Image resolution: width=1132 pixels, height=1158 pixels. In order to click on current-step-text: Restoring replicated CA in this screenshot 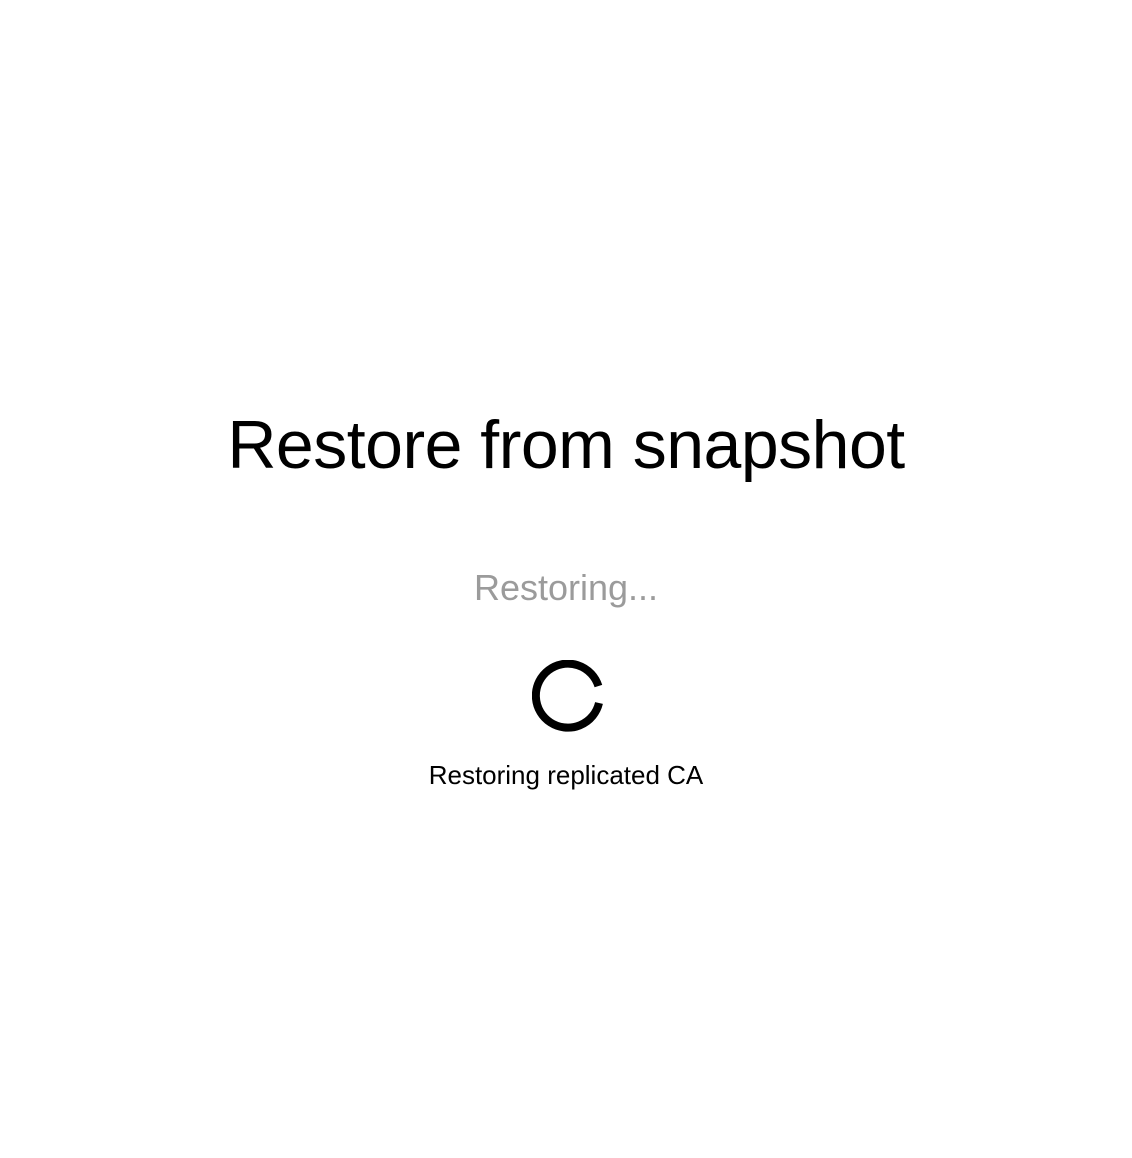, I will do `click(566, 775)`.